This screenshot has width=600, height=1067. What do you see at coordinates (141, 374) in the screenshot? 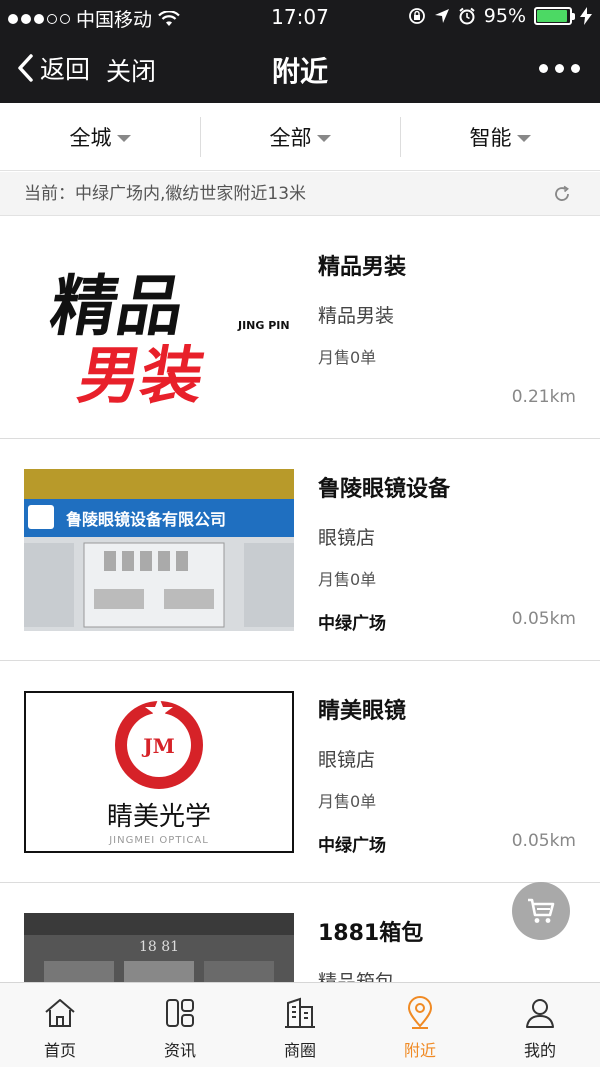
I see `logo-text-bottom: 男装` at bounding box center [141, 374].